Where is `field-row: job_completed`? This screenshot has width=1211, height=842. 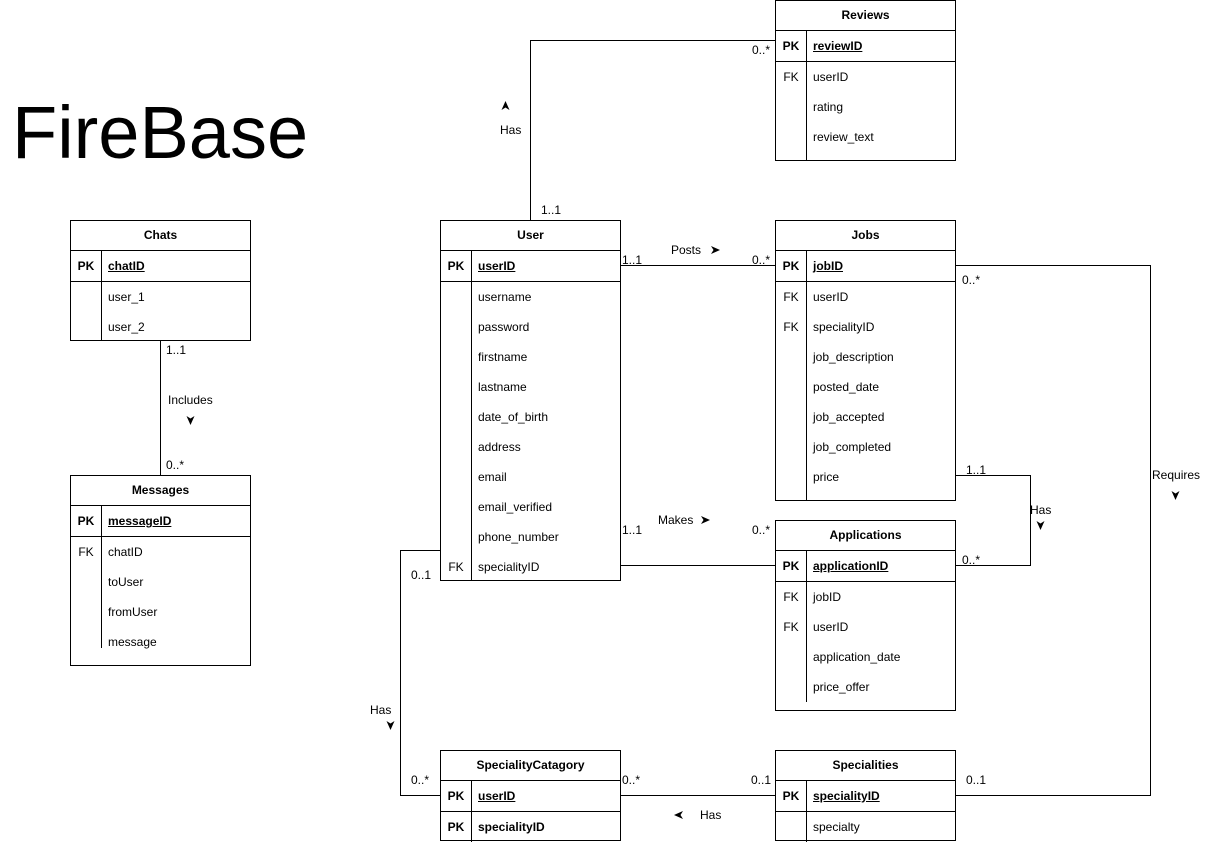
field-row: job_completed is located at coordinates (865, 447).